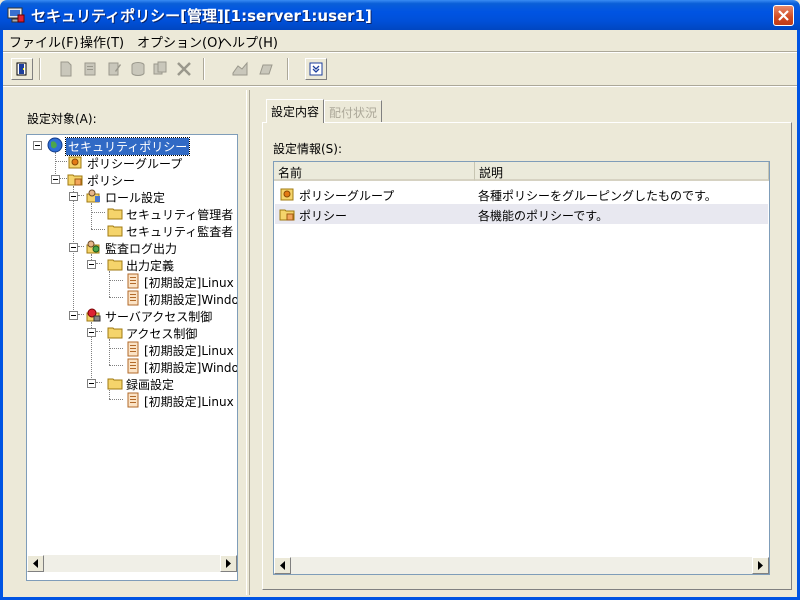 This screenshot has width=800, height=600. I want to click on close-icon, so click(783, 15).